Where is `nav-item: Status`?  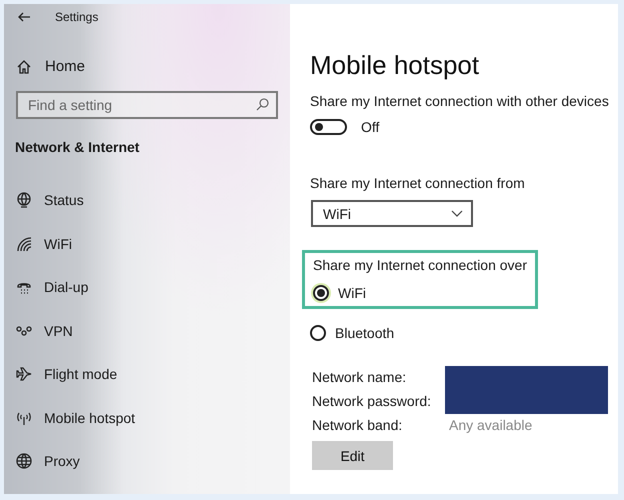 nav-item: Status is located at coordinates (50, 200).